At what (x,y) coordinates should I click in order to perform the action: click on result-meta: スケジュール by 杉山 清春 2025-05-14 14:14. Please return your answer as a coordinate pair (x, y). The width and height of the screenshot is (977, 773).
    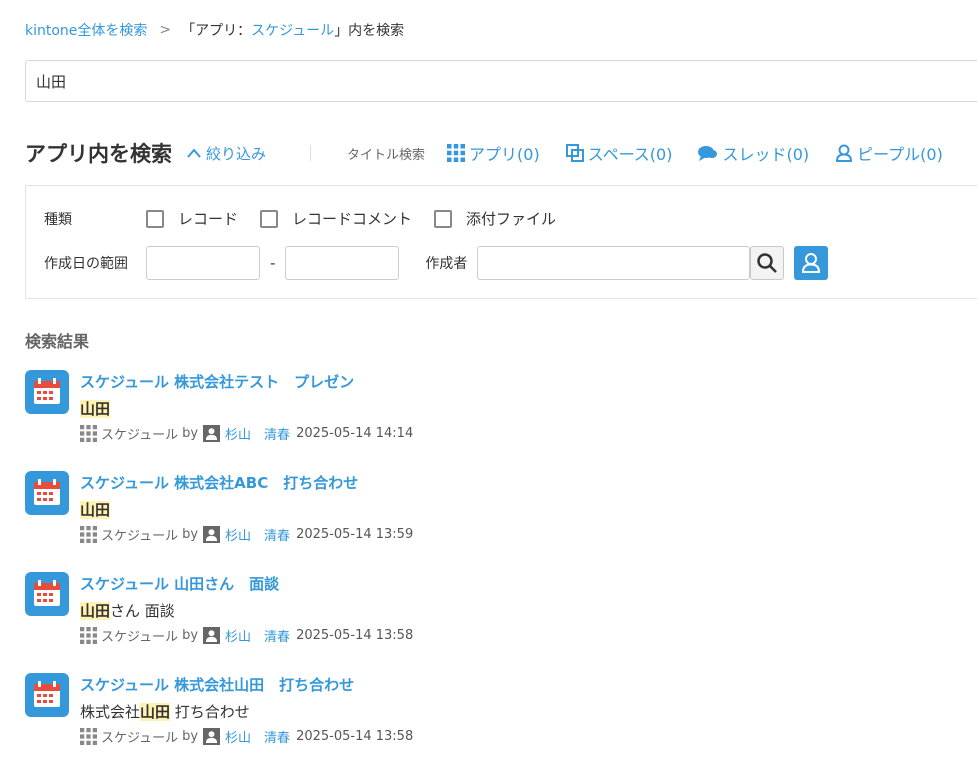
    Looking at the image, I should click on (246, 433).